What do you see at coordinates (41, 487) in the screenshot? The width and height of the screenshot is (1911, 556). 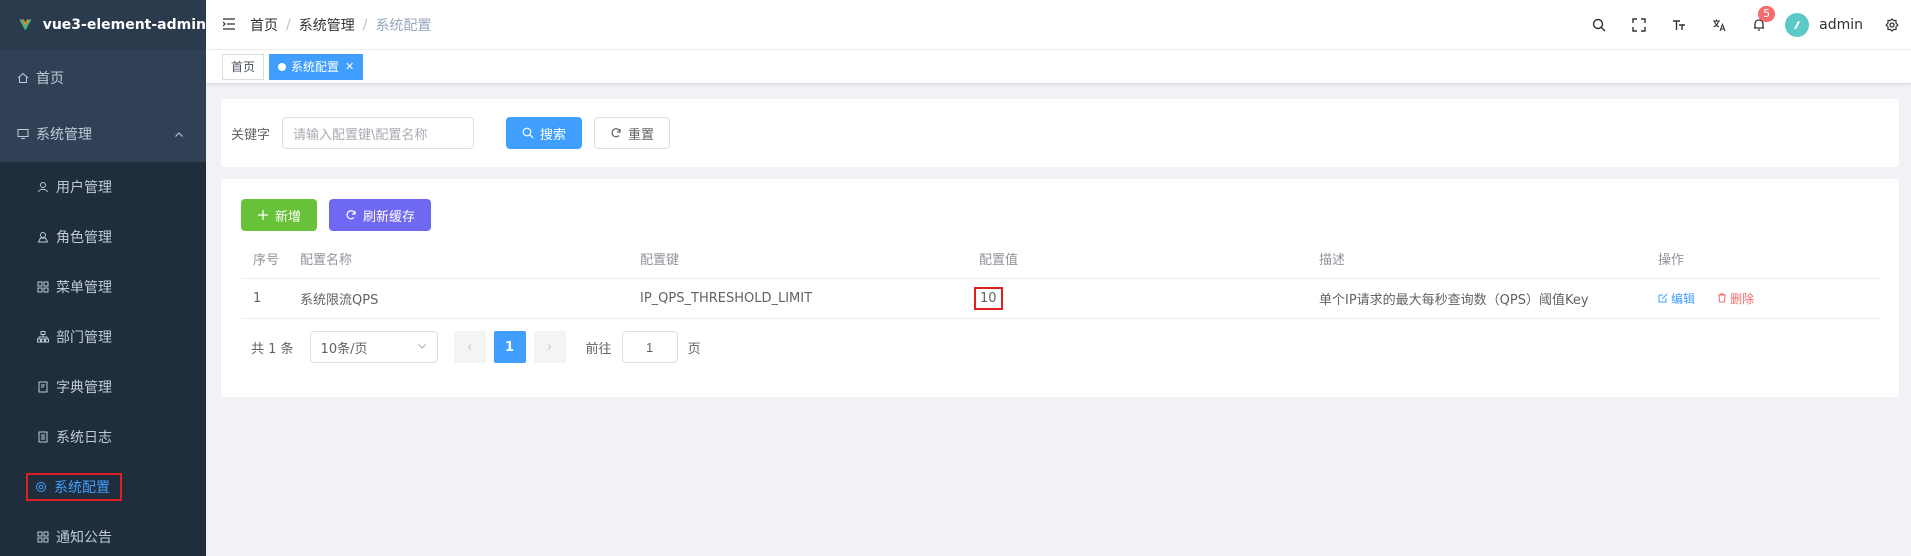 I see `setting-icon` at bounding box center [41, 487].